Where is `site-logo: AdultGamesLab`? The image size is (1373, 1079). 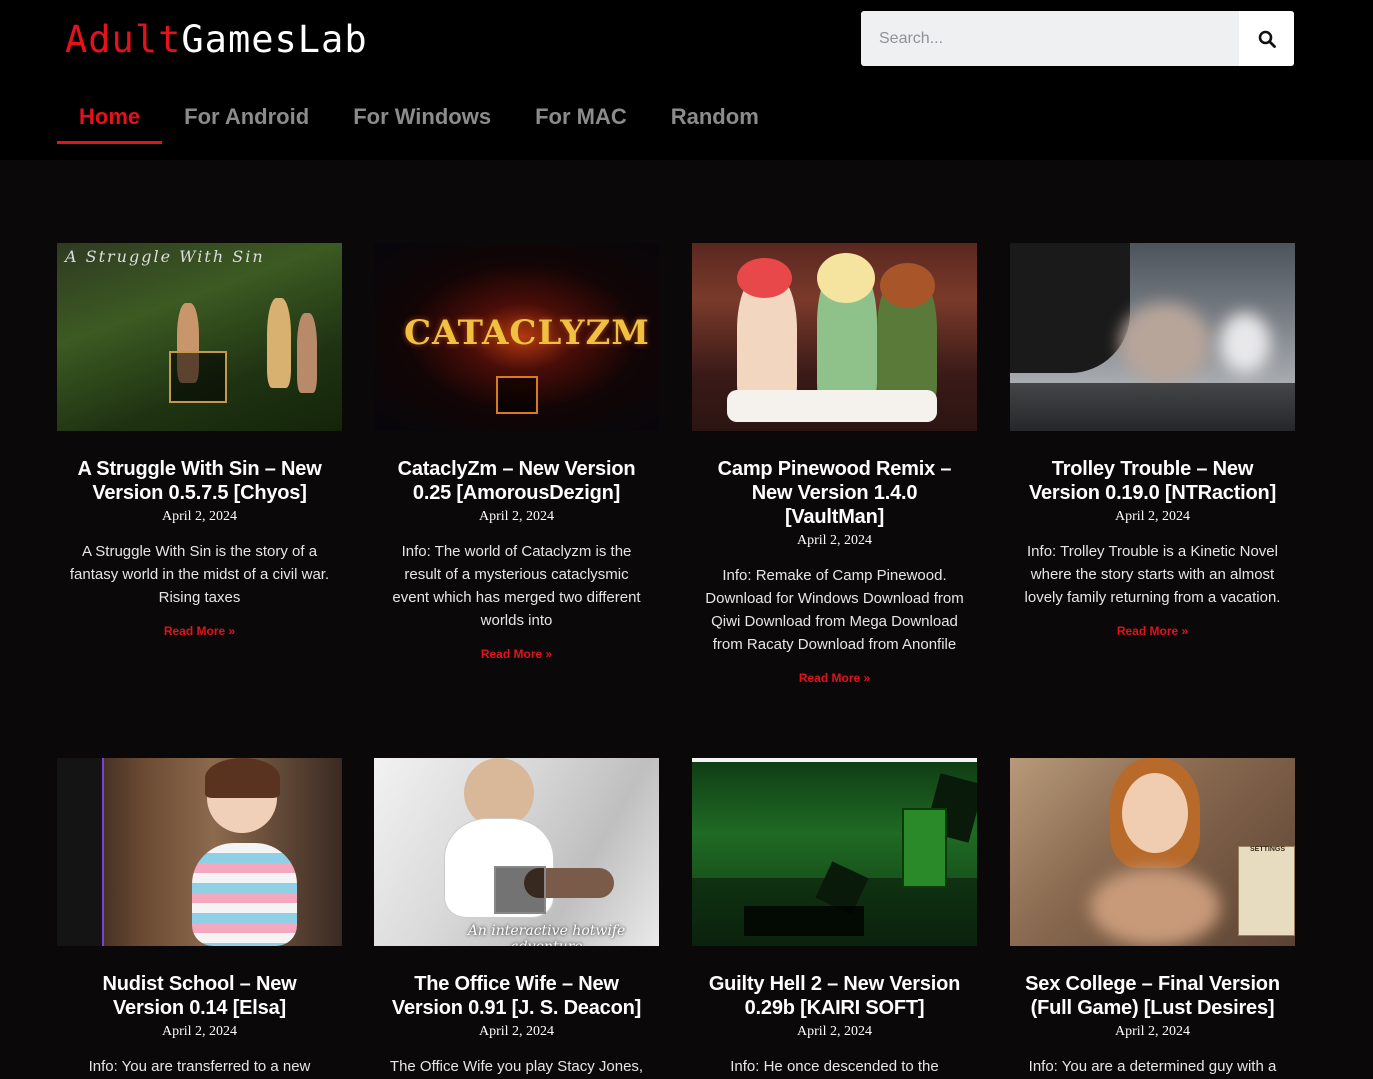 site-logo: AdultGamesLab is located at coordinates (216, 39).